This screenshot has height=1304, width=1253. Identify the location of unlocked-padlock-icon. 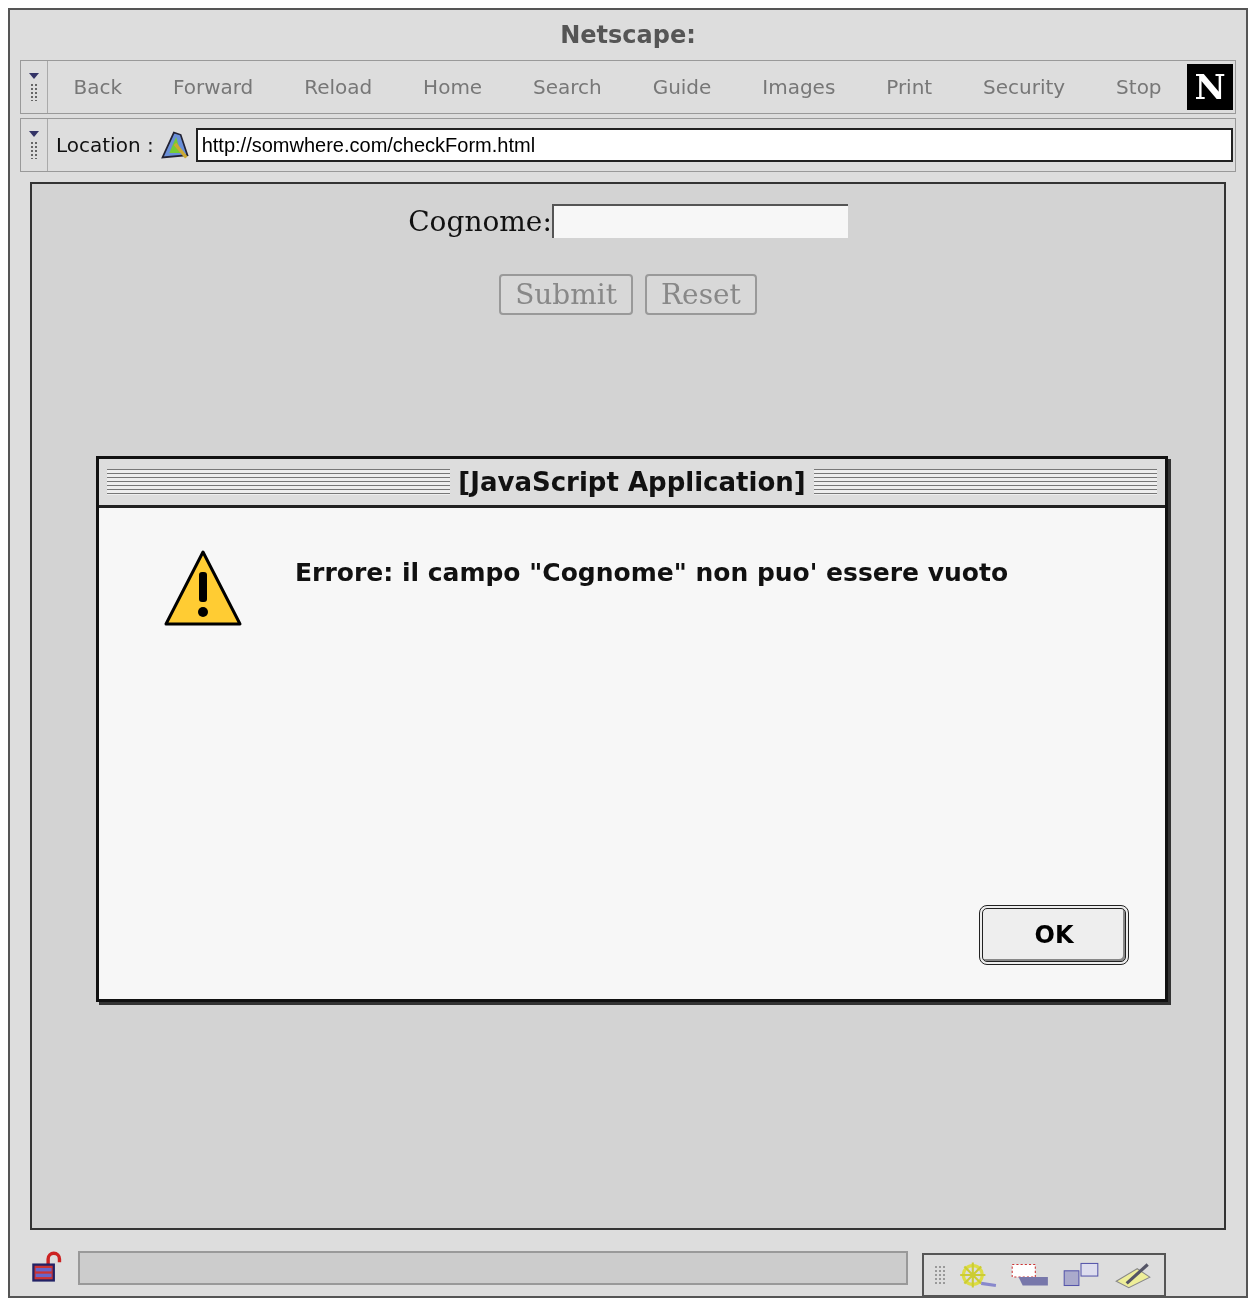
(47, 1268).